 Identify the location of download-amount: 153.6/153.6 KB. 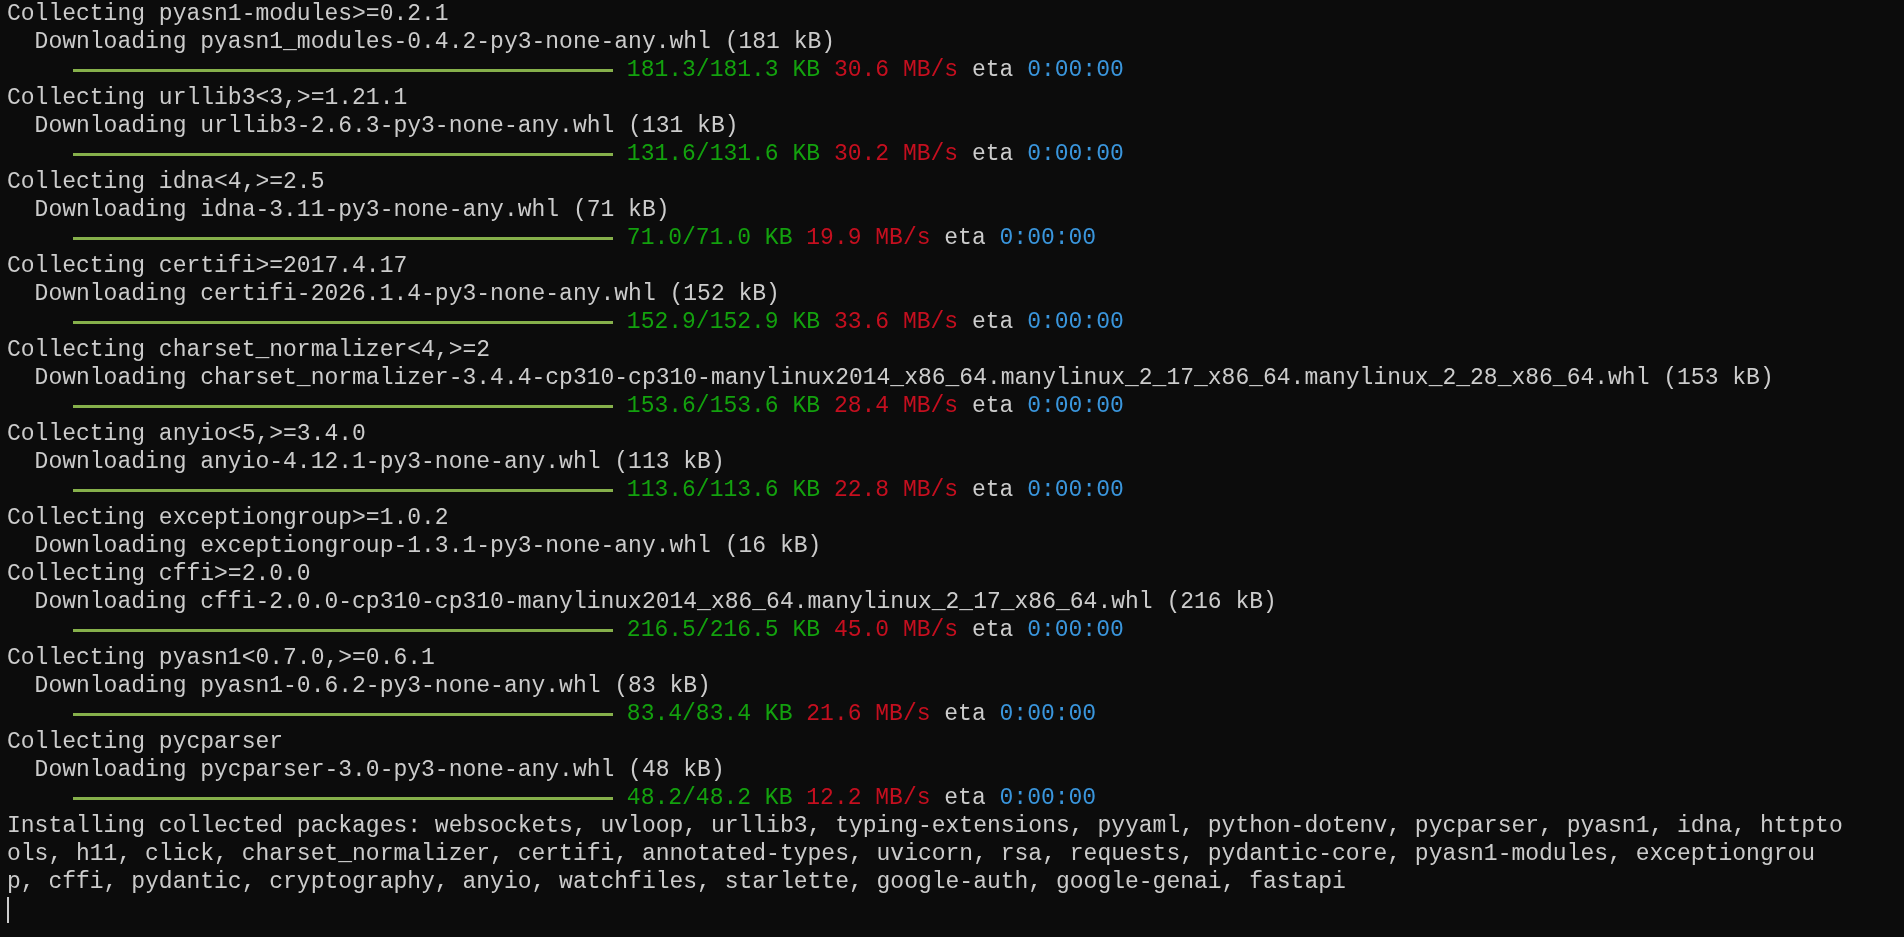
(723, 406).